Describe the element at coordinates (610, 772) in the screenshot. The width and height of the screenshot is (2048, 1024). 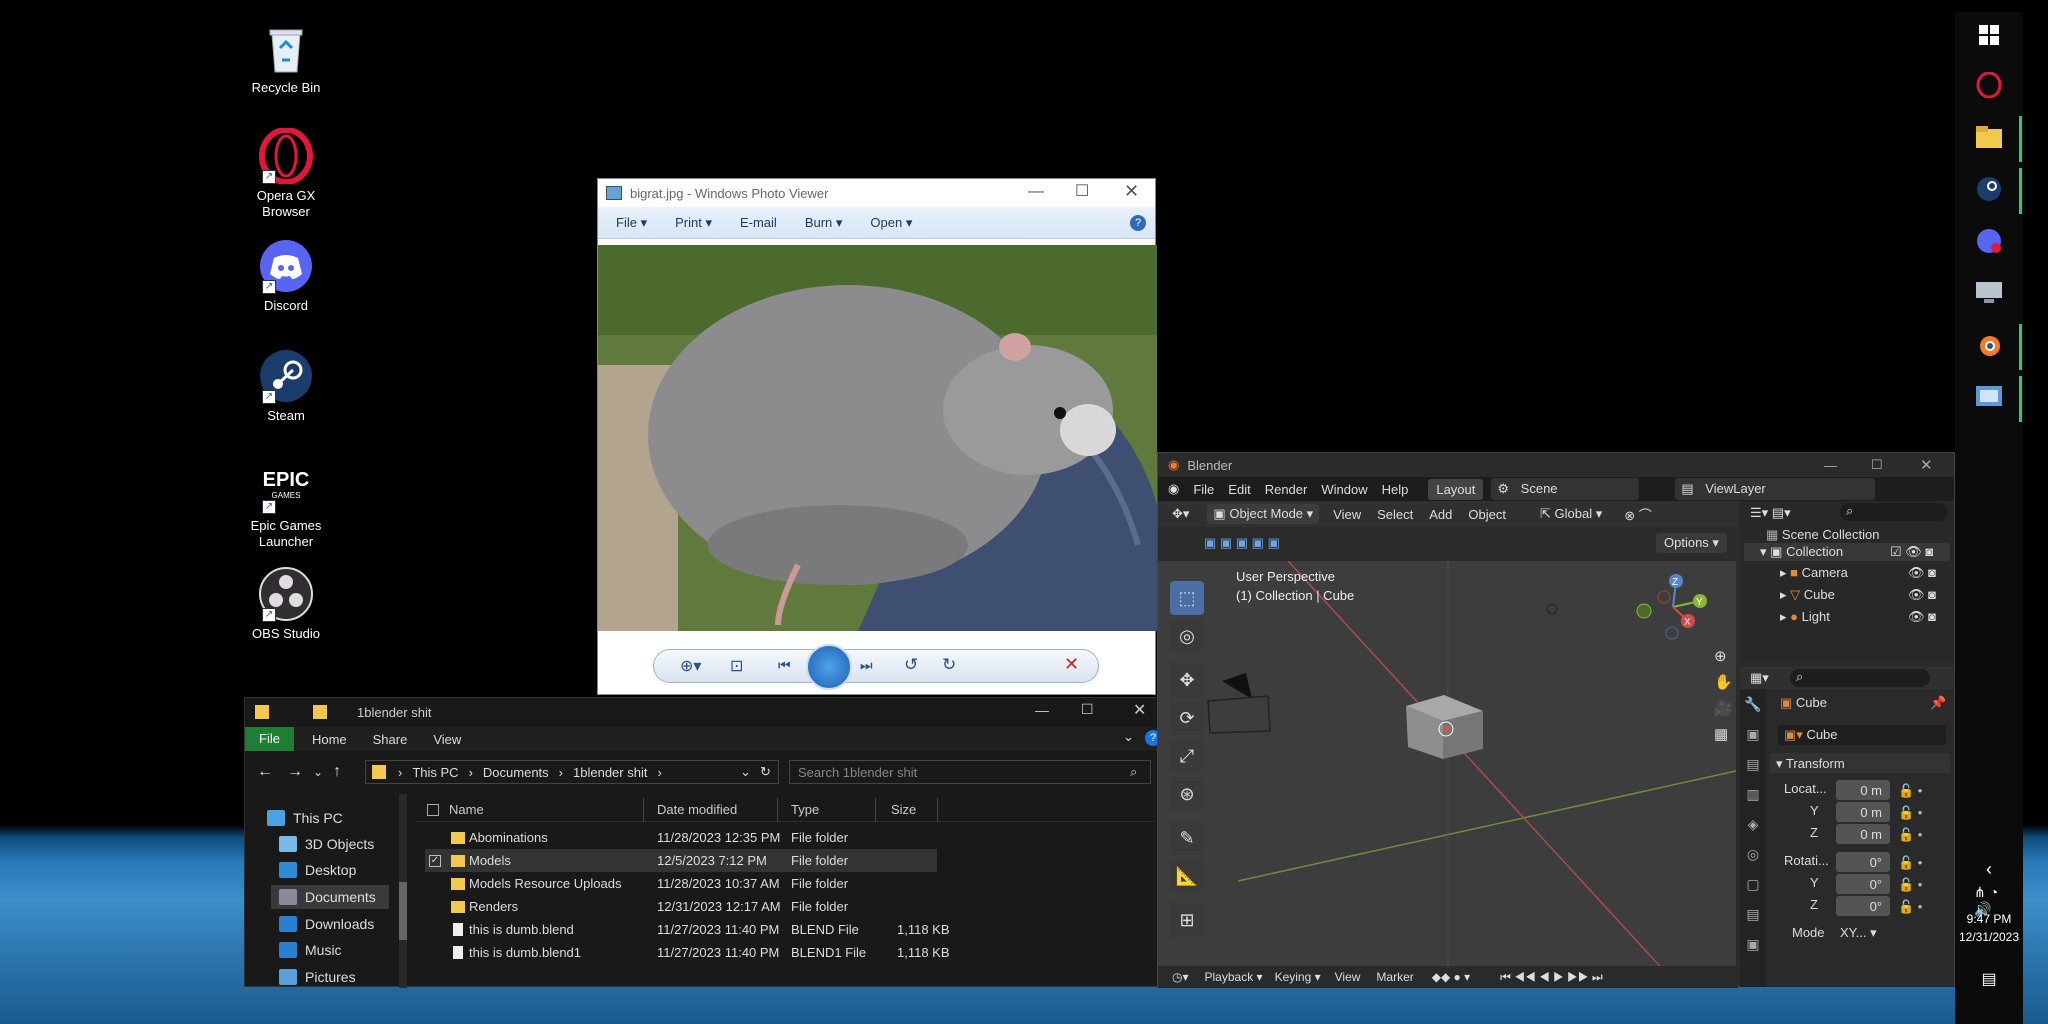
I see `breadcrumb-folder: 1blender shit` at that location.